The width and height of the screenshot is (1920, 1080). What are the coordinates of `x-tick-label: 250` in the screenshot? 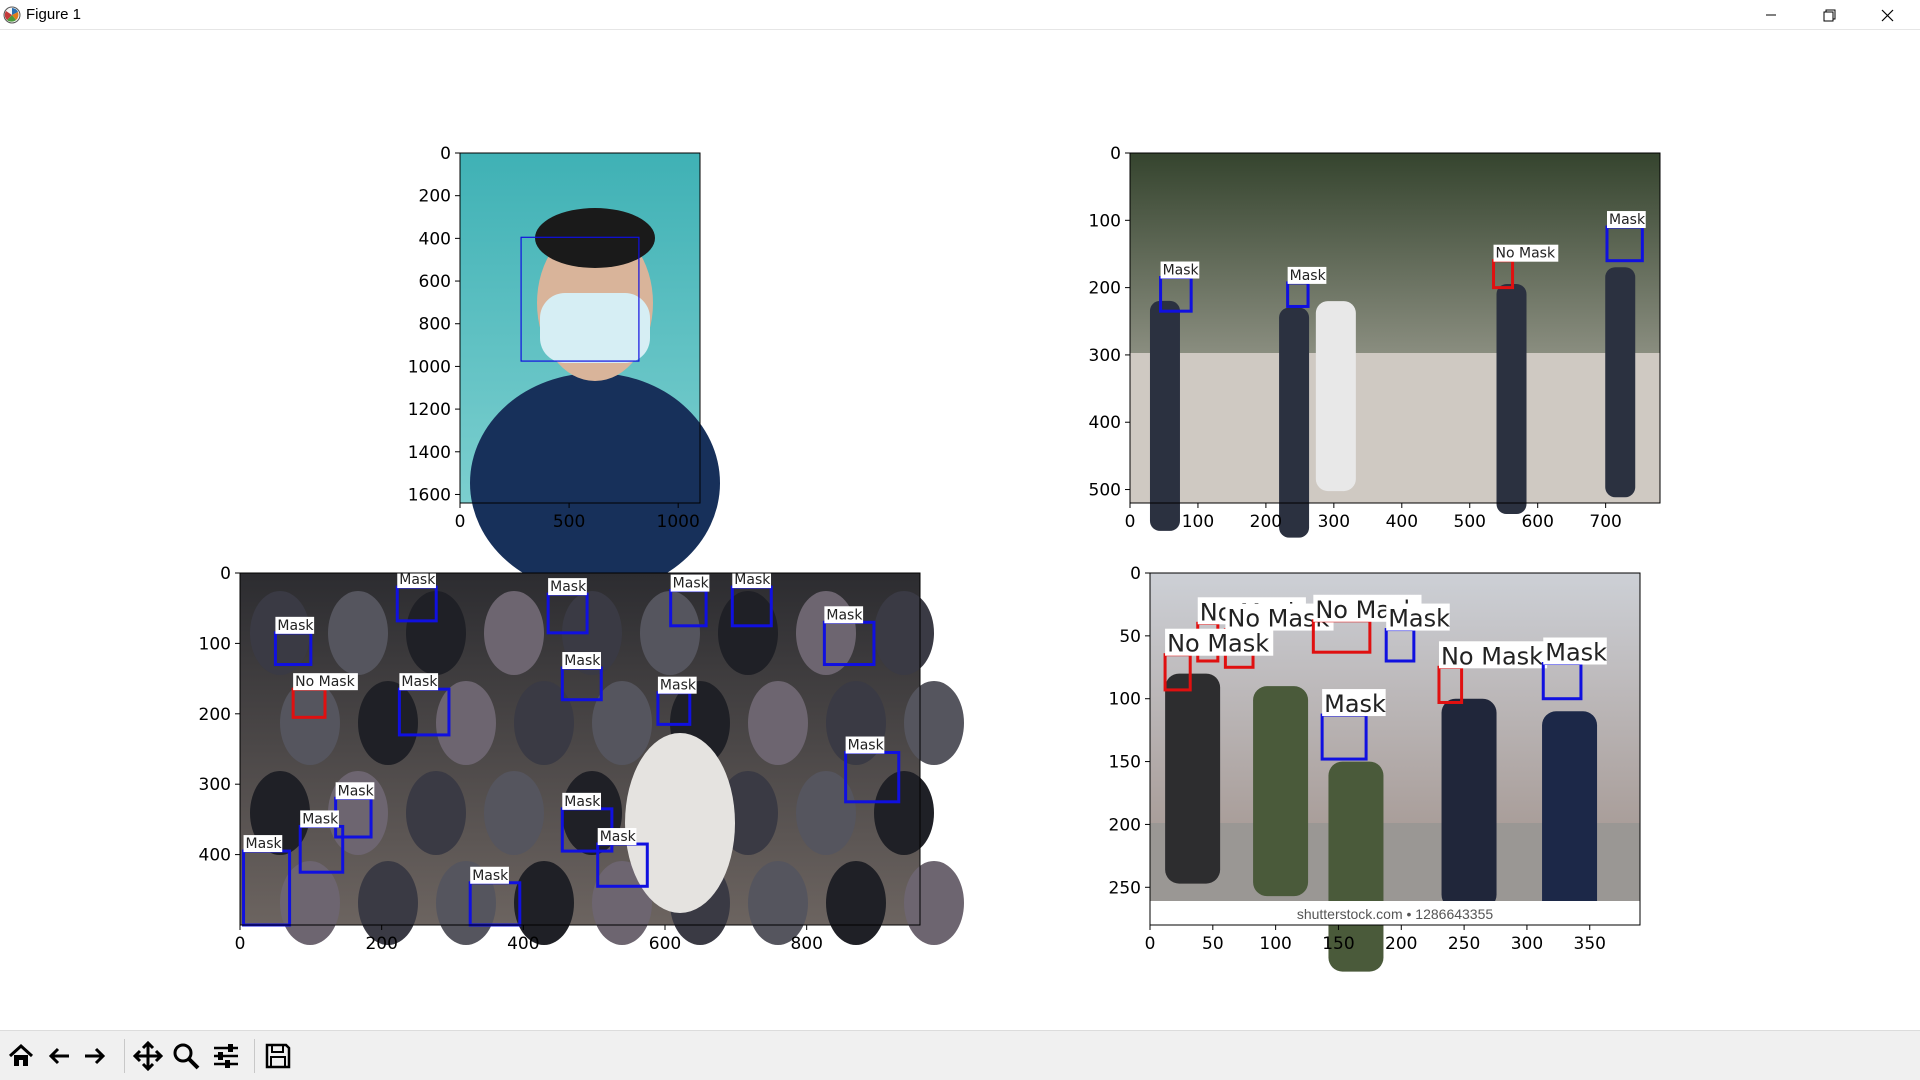 It's located at (1464, 944).